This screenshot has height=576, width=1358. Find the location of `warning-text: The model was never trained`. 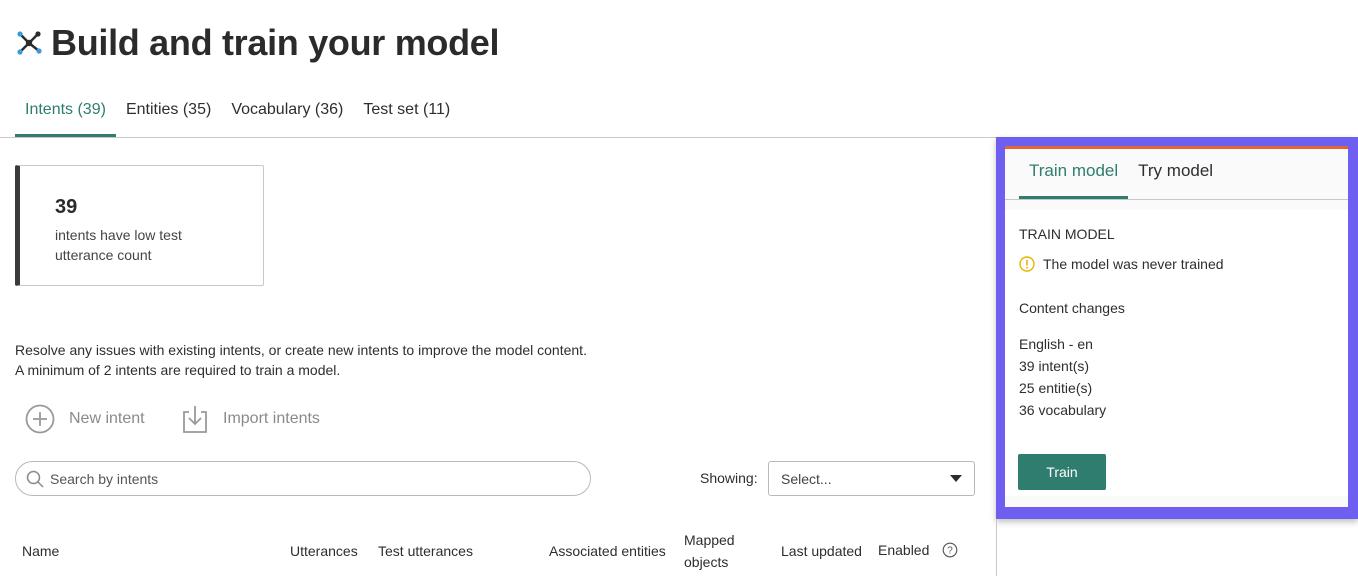

warning-text: The model was never trained is located at coordinates (1133, 264).